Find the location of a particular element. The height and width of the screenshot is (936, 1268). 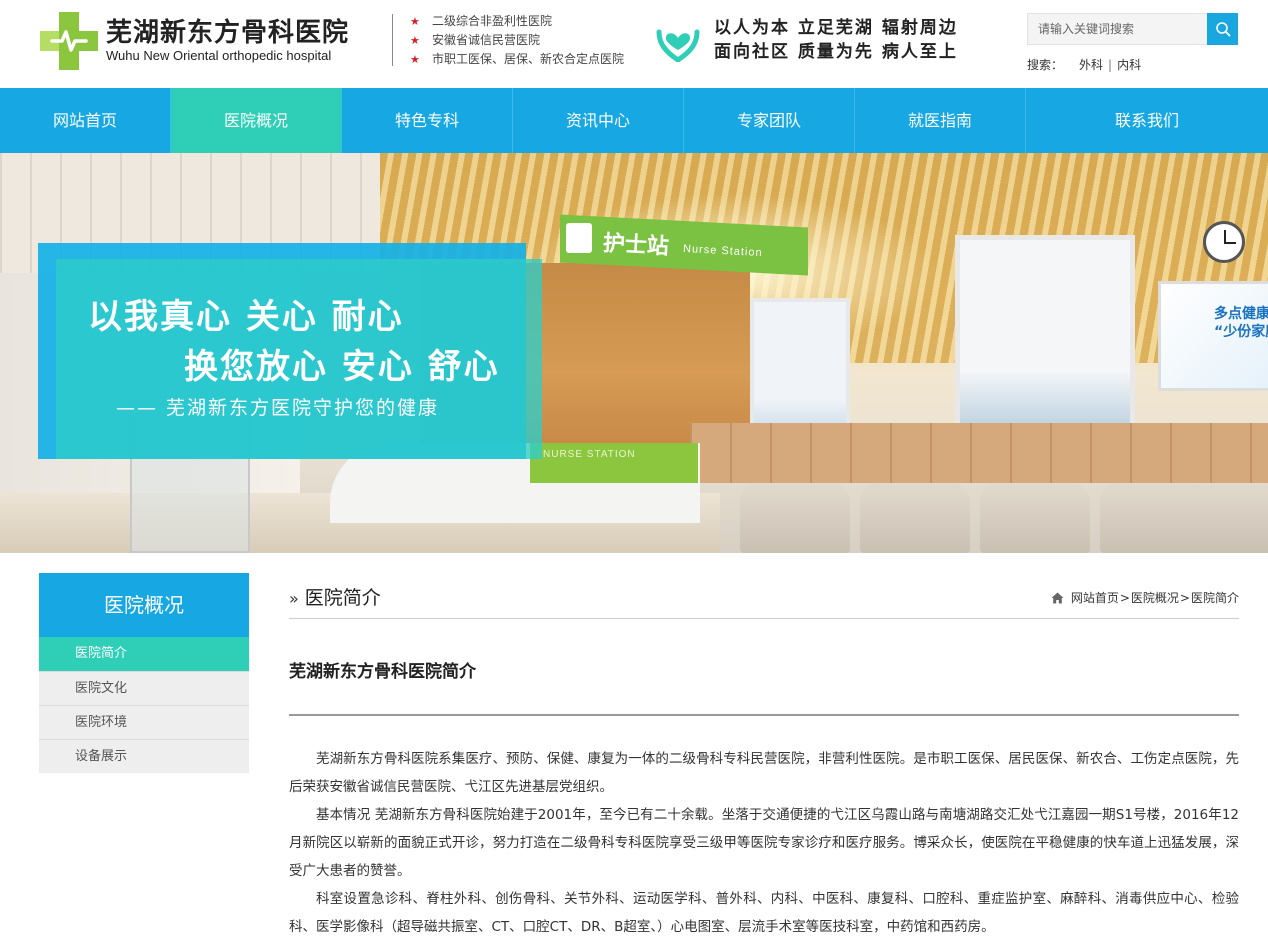

hospital-name-cn: 芜湖新东方骨科医院 is located at coordinates (227, 30).